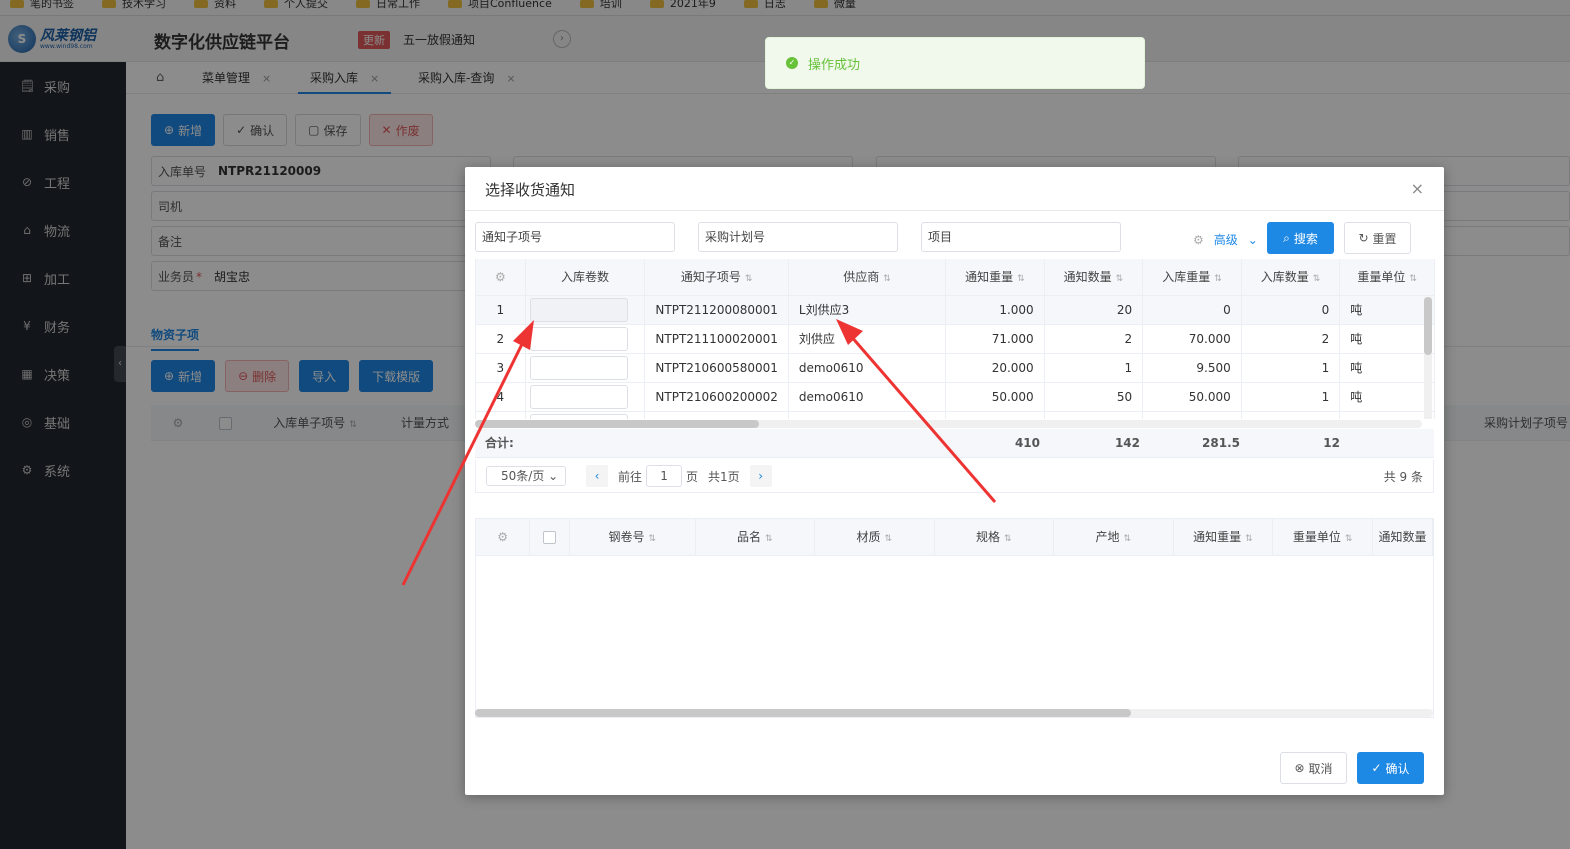 The height and width of the screenshot is (849, 1570). What do you see at coordinates (575, 237) in the screenshot?
I see `notice-item-filter: 通知子项号` at bounding box center [575, 237].